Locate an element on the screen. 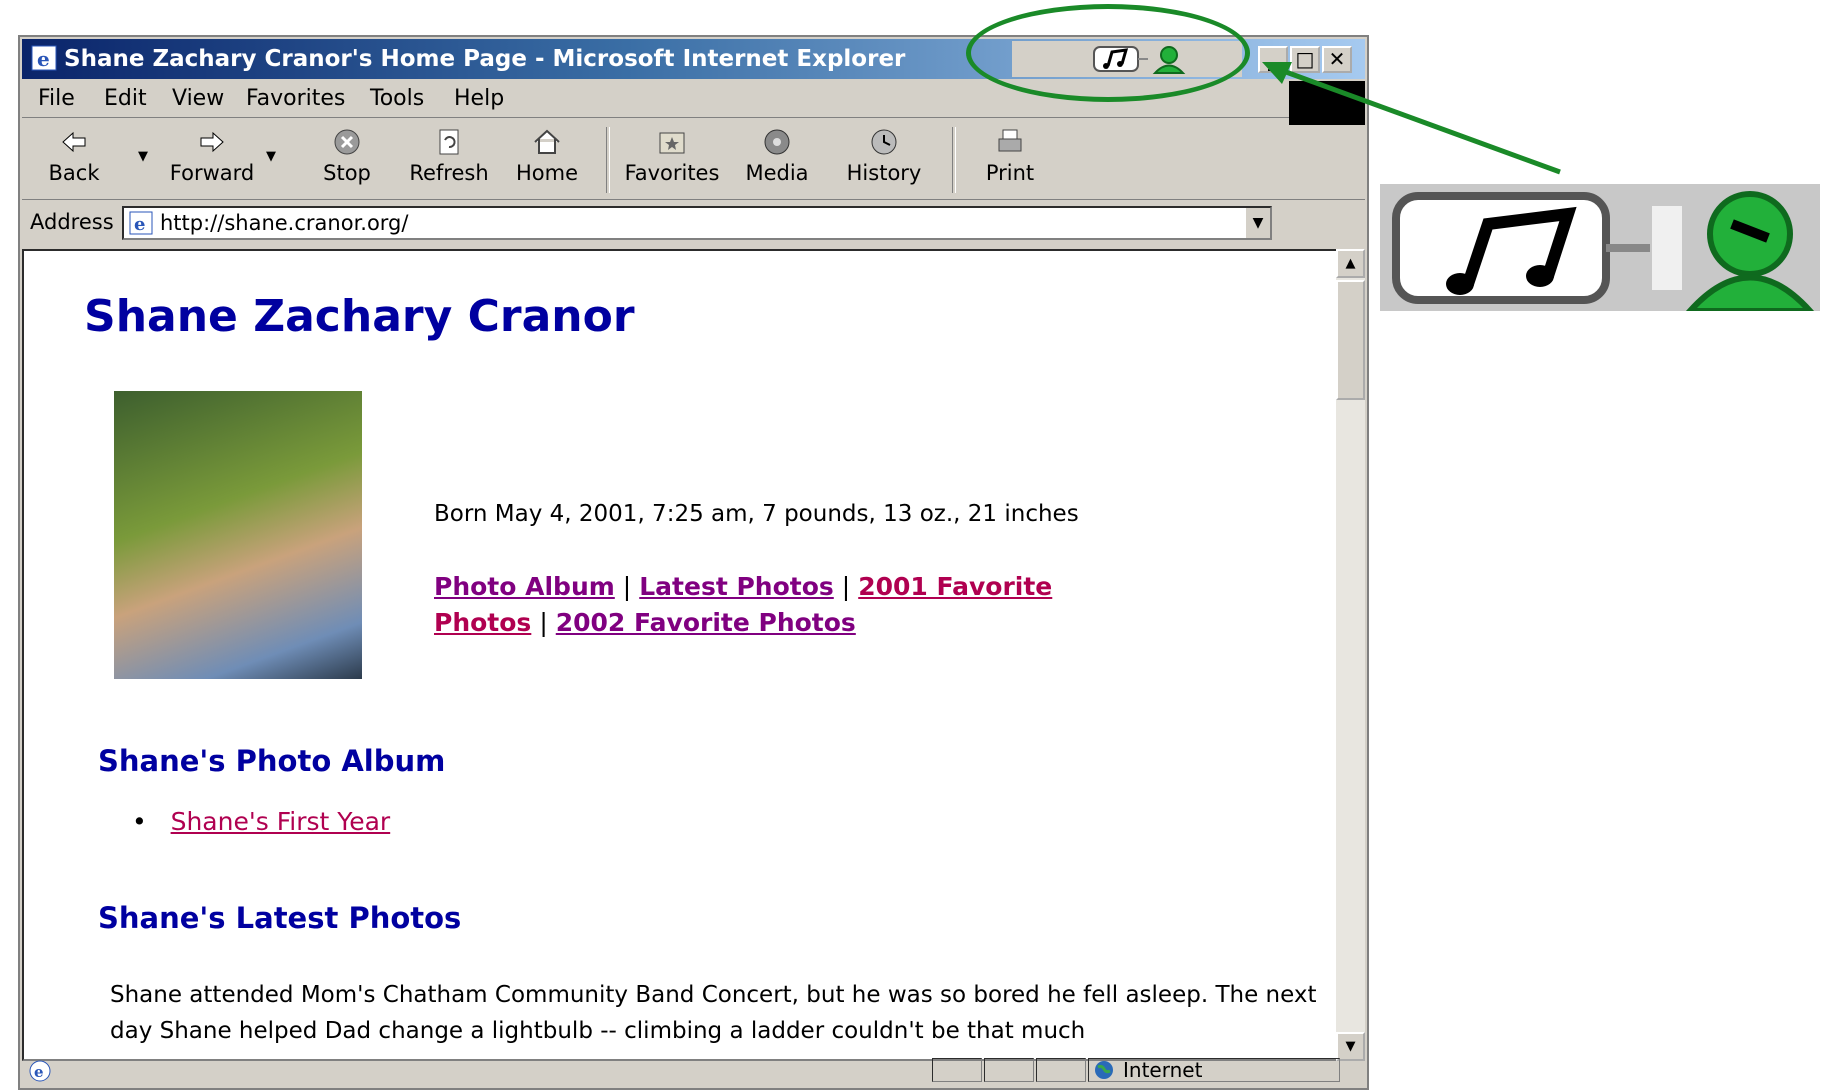 This screenshot has width=1822, height=1092. minimize-icon: _ is located at coordinates (1273, 59).